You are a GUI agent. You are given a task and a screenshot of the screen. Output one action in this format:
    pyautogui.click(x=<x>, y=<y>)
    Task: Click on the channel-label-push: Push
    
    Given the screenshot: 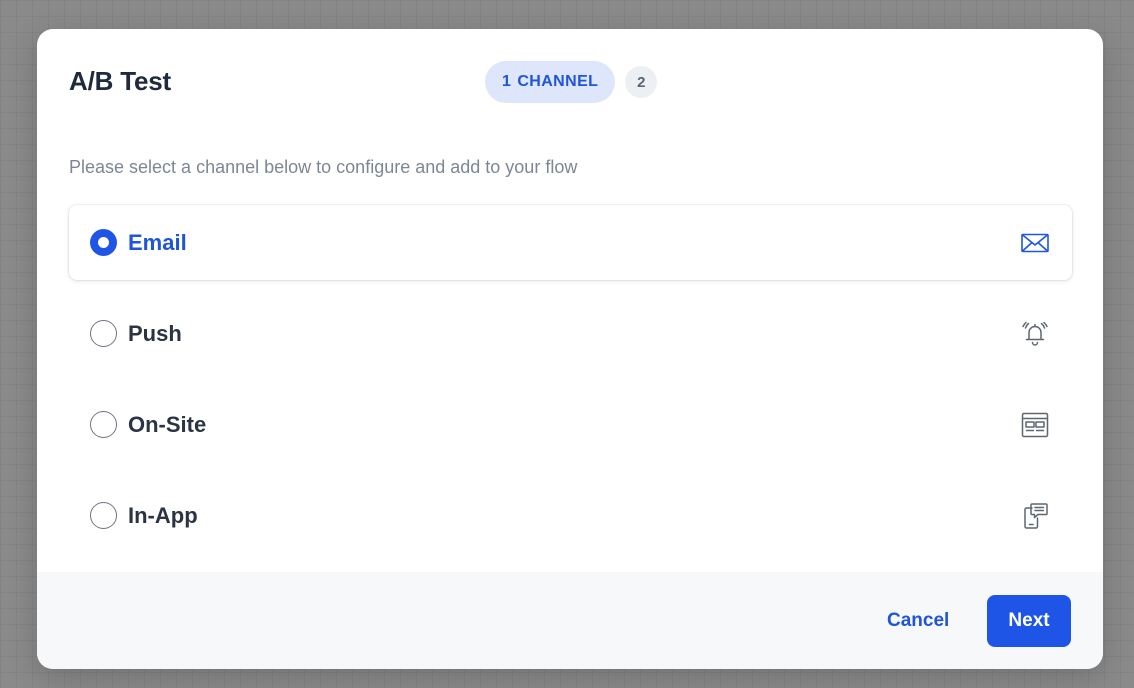 What is the action you would take?
    pyautogui.click(x=155, y=333)
    